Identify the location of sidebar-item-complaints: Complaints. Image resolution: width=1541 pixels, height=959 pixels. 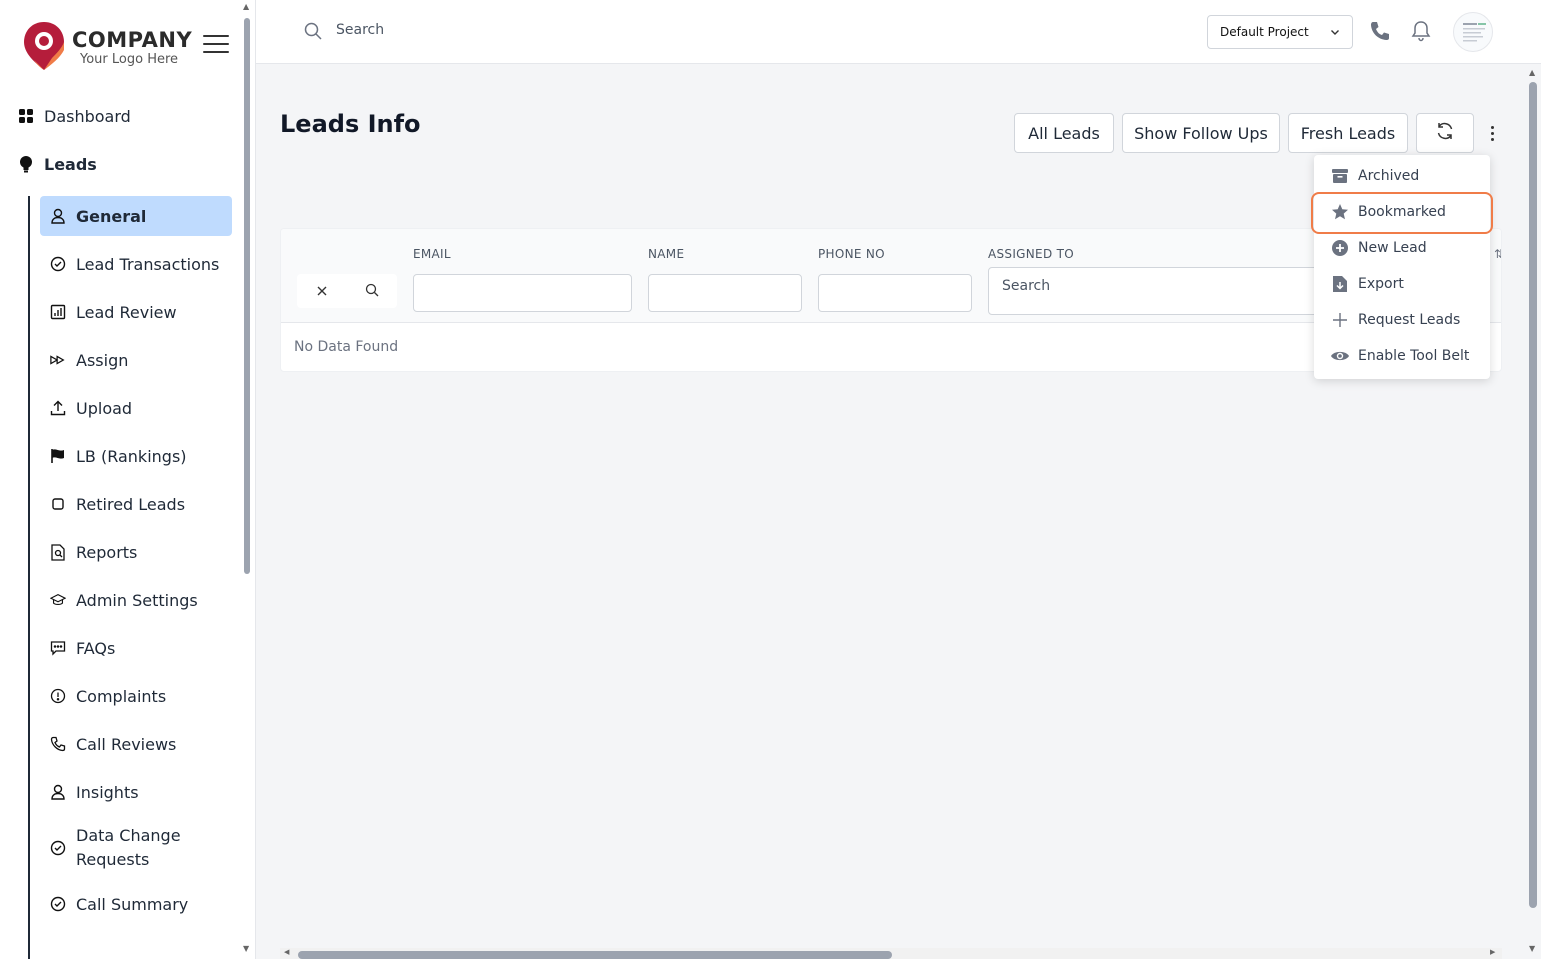
(136, 696).